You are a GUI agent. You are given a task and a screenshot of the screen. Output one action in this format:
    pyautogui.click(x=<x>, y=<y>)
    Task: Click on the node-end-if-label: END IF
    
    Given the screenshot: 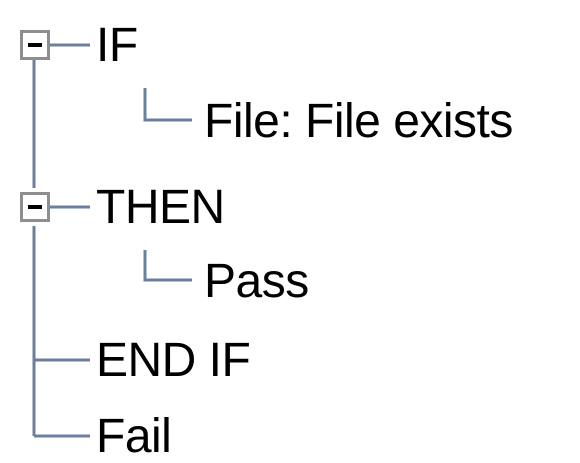 What is the action you would take?
    pyautogui.click(x=173, y=361)
    